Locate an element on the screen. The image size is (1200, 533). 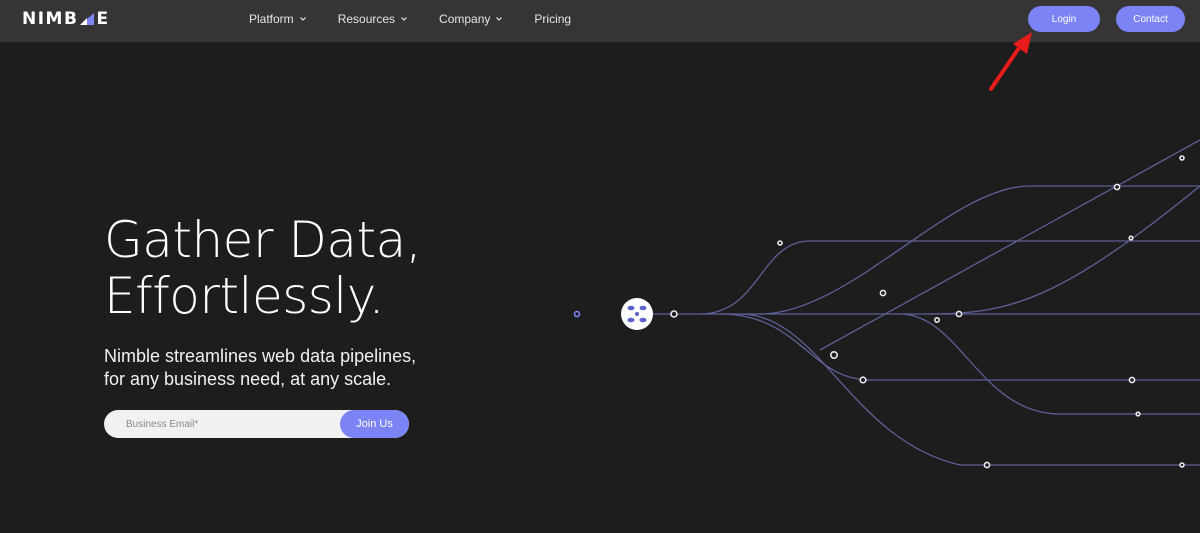
join-us-button: Join Us is located at coordinates (374, 424).